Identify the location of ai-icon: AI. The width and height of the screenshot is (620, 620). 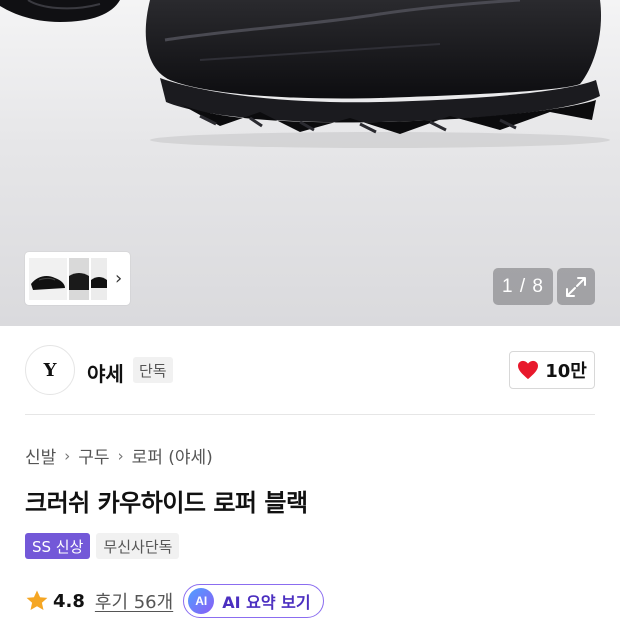
(201, 601).